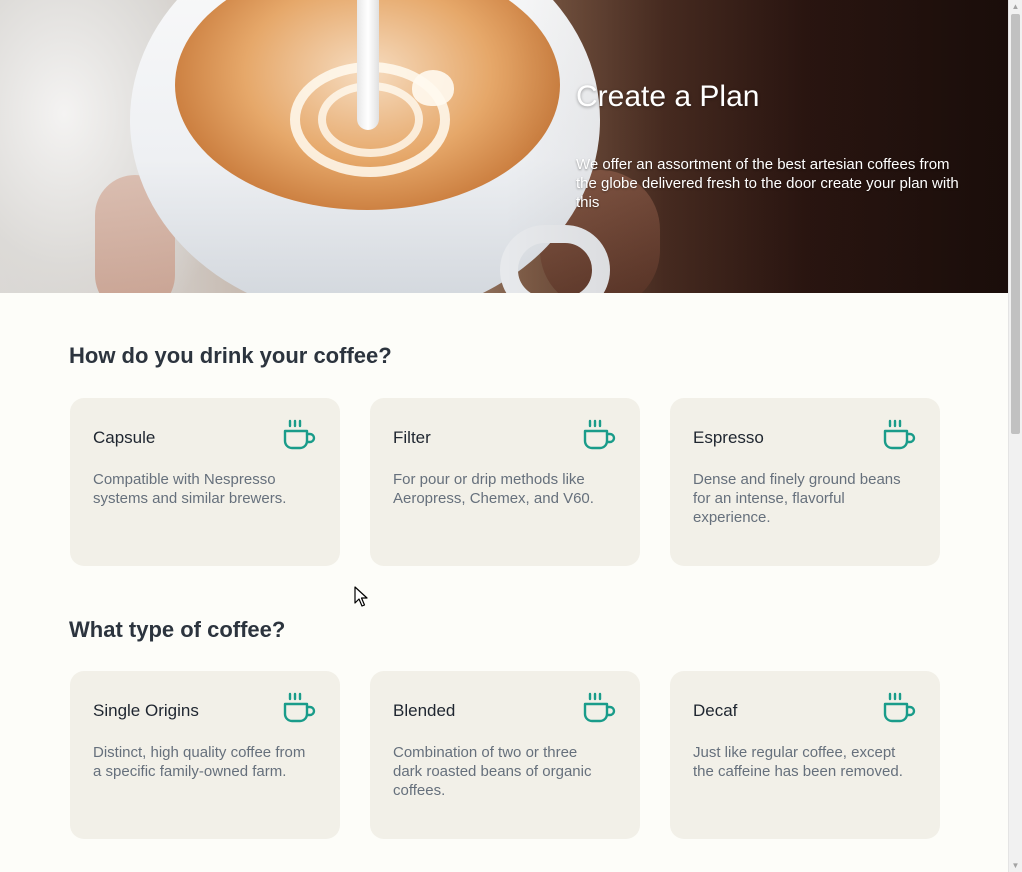 The height and width of the screenshot is (872, 1022). I want to click on mouse-cursor-icon, so click(361, 596).